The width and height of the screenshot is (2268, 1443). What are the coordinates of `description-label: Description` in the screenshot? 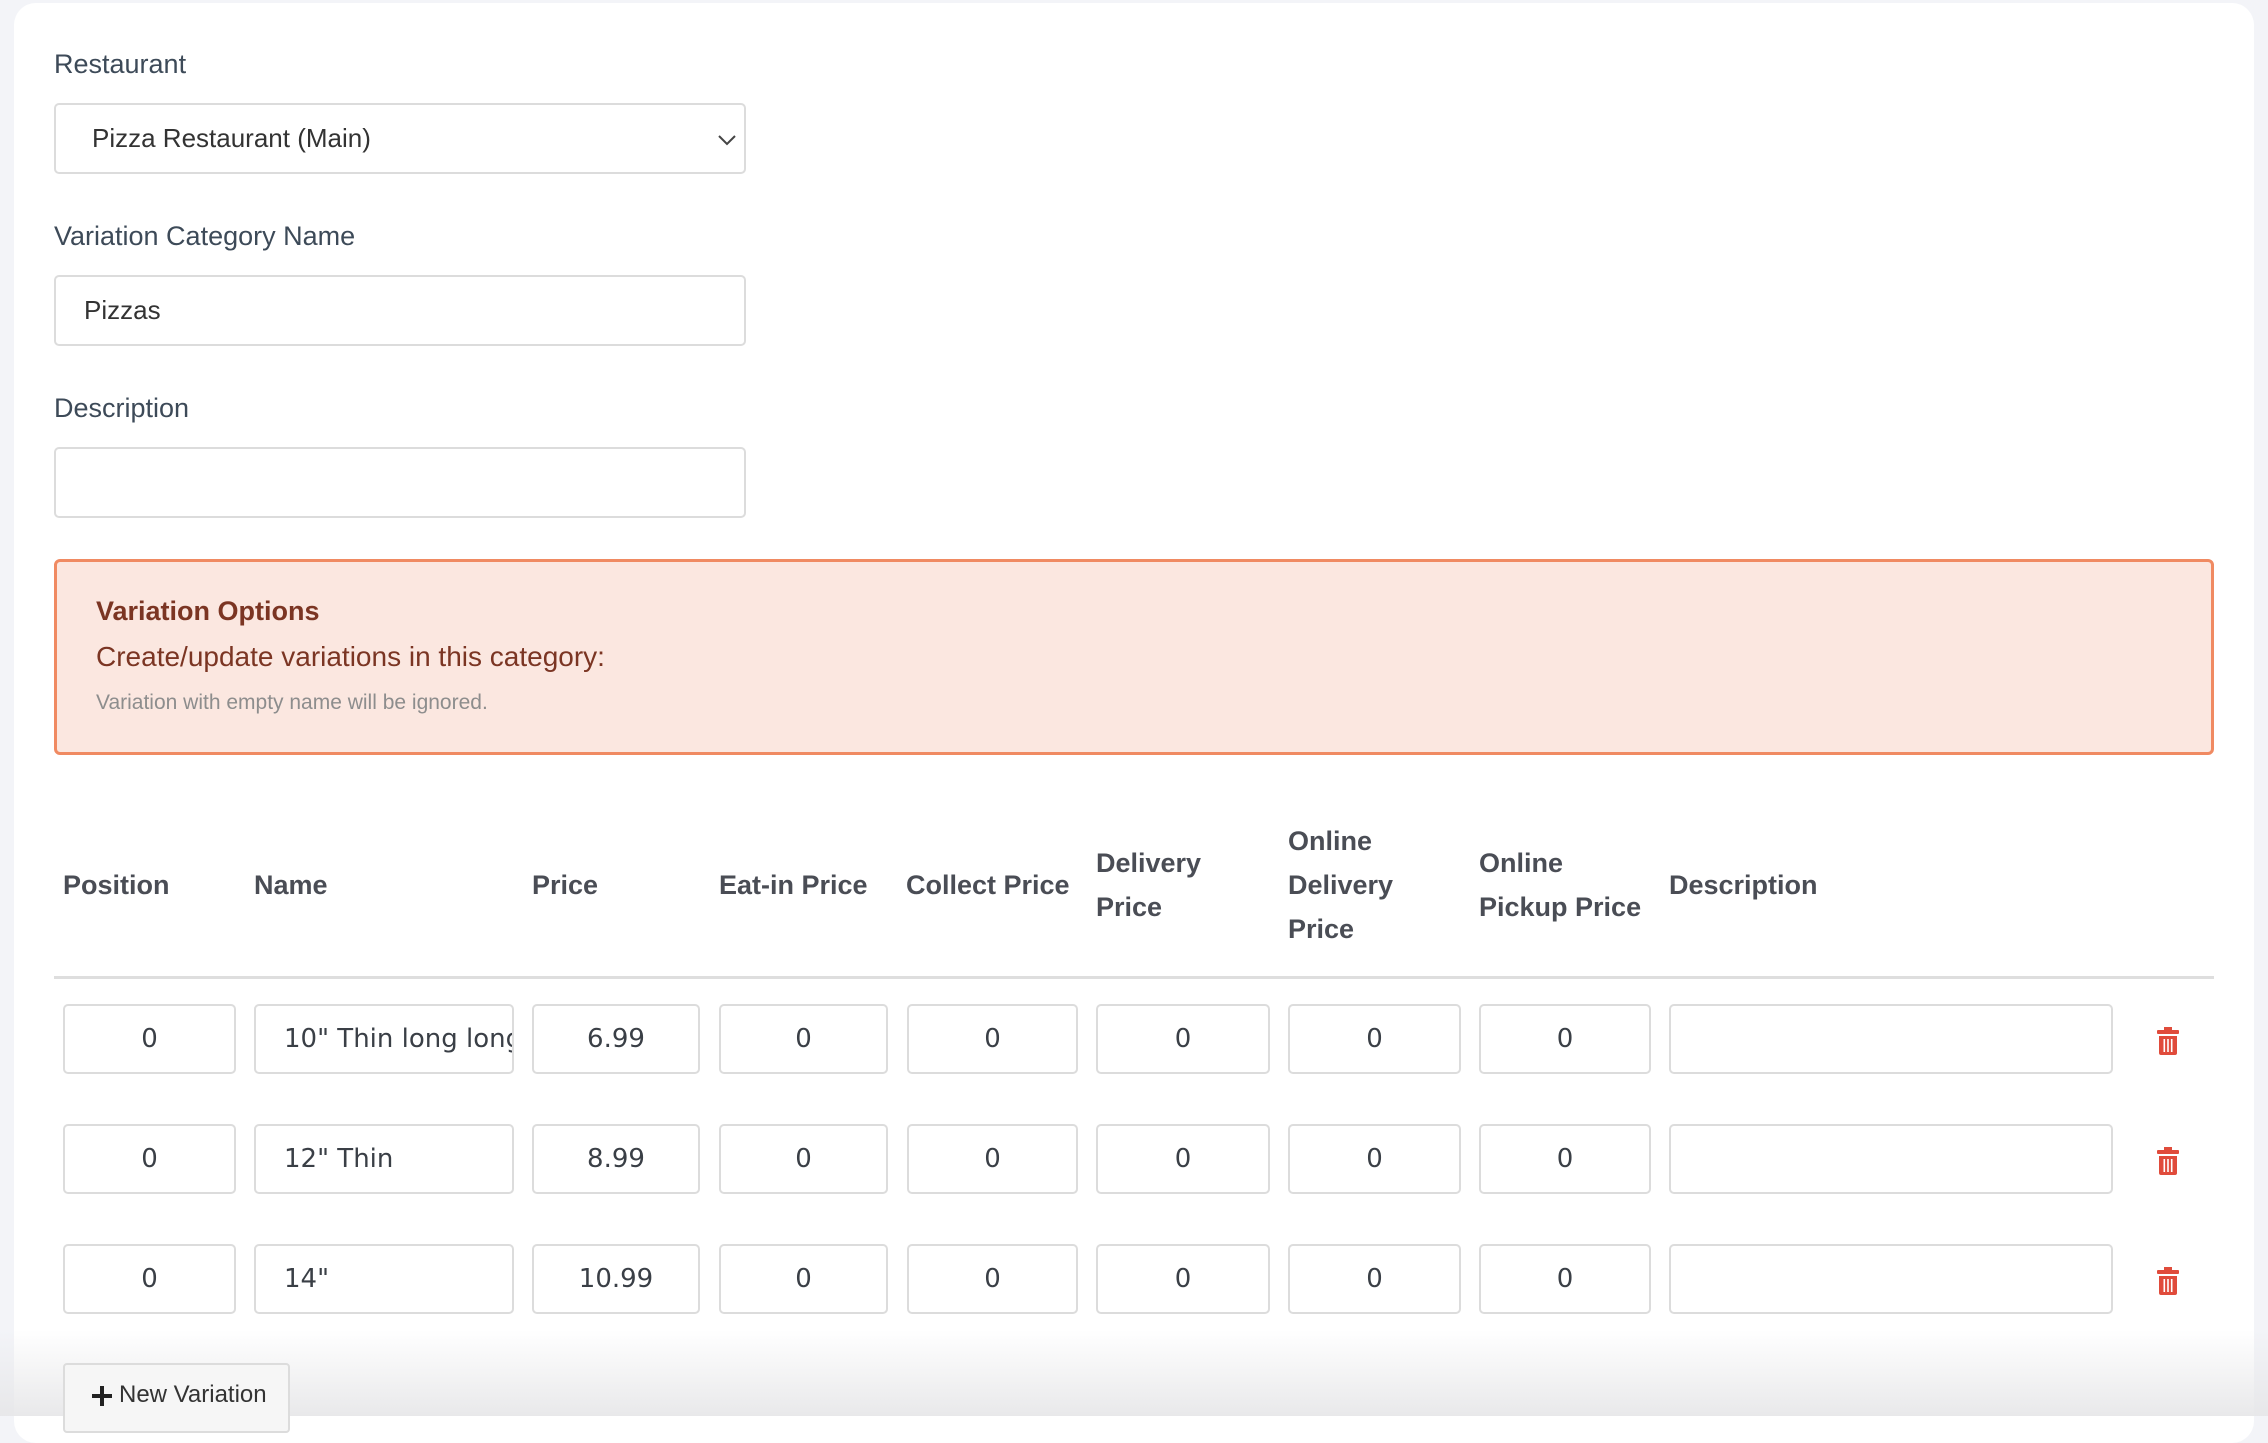 It's located at (122, 408).